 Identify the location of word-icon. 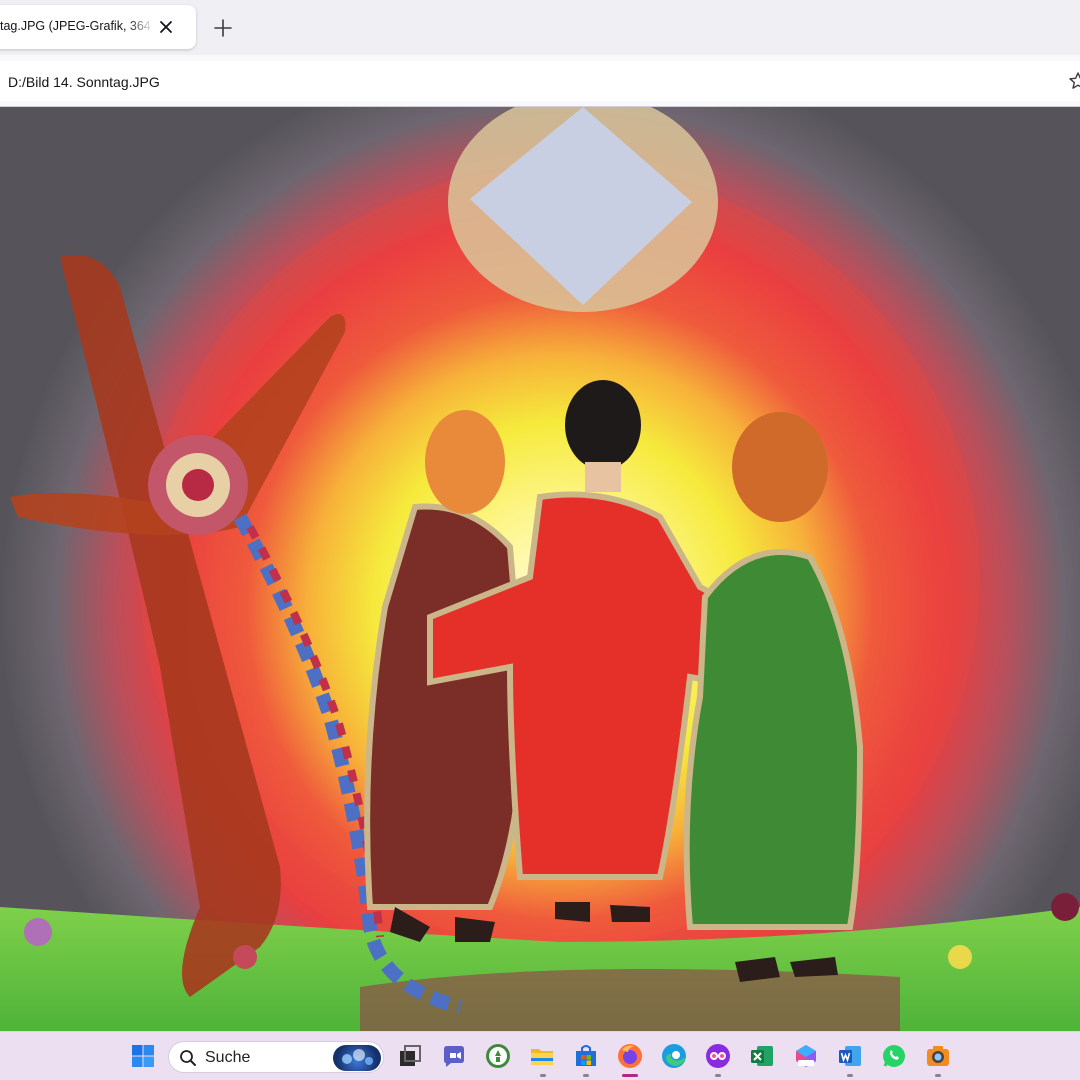
(850, 1056).